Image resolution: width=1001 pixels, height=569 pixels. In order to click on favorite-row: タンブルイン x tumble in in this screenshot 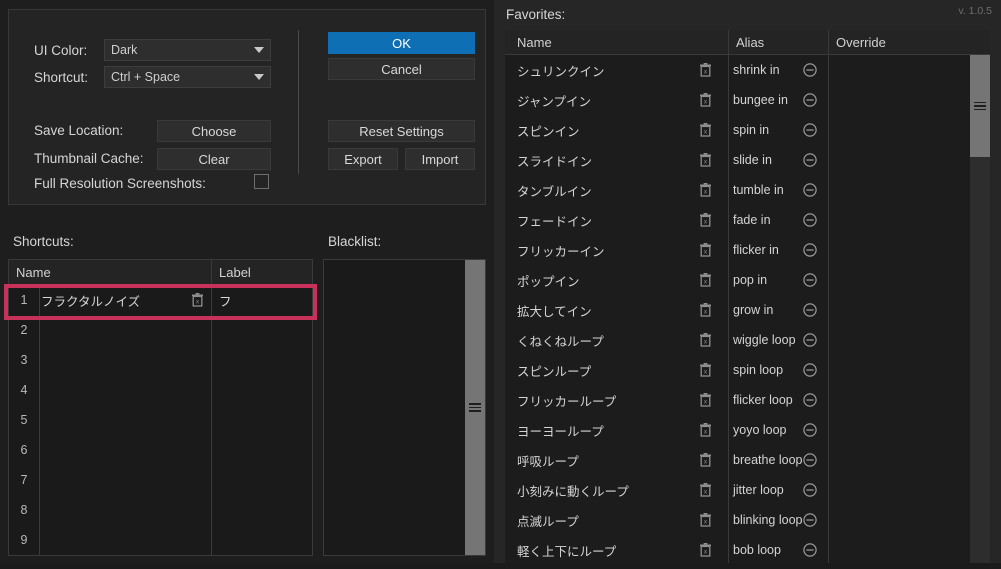, I will do `click(747, 190)`.